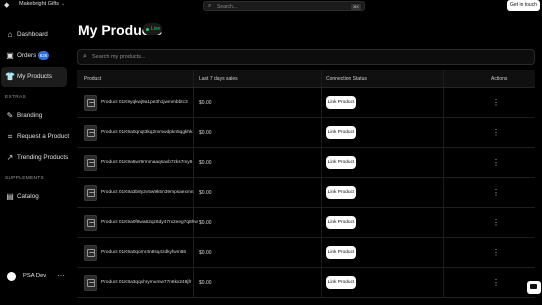  What do you see at coordinates (10, 157) in the screenshot?
I see `trend-icon: ↗` at bounding box center [10, 157].